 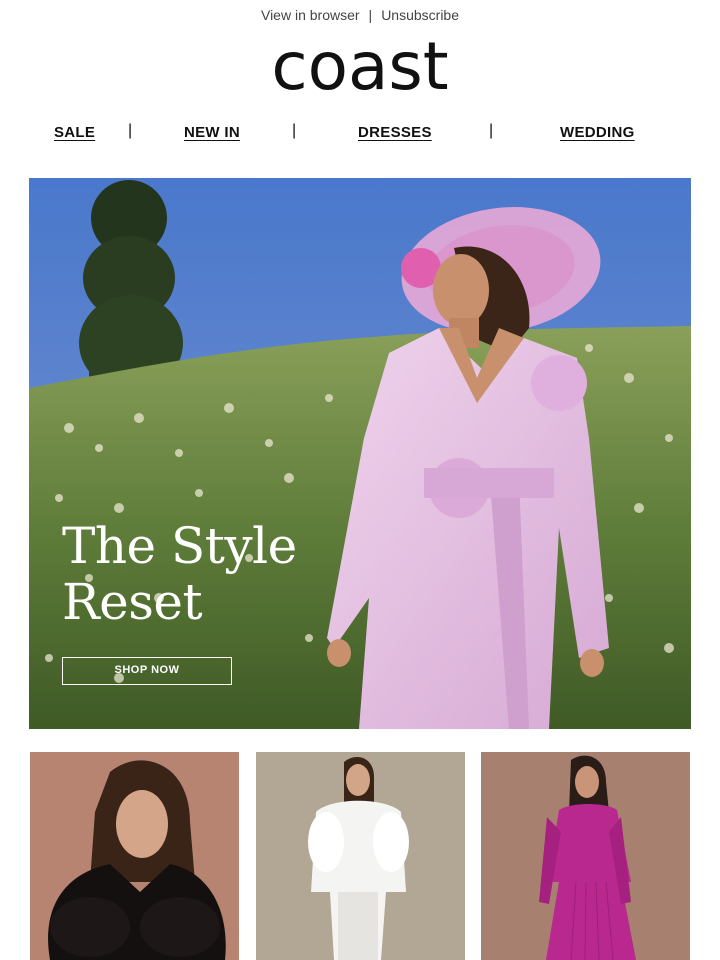 What do you see at coordinates (147, 671) in the screenshot?
I see `shop-now-button: SHOP NOW` at bounding box center [147, 671].